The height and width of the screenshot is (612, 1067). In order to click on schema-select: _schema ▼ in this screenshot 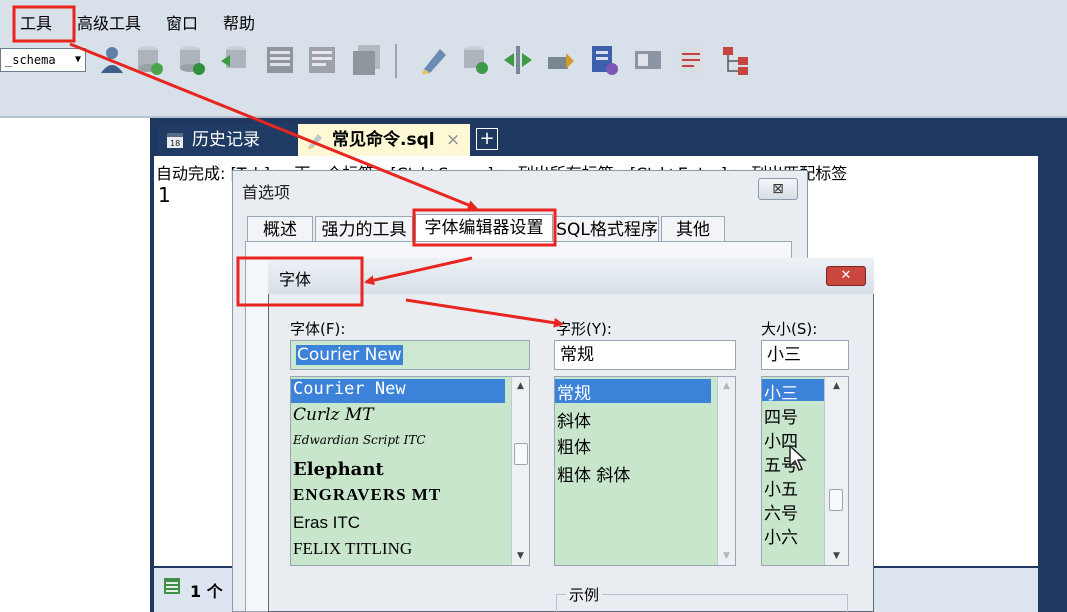, I will do `click(43, 60)`.